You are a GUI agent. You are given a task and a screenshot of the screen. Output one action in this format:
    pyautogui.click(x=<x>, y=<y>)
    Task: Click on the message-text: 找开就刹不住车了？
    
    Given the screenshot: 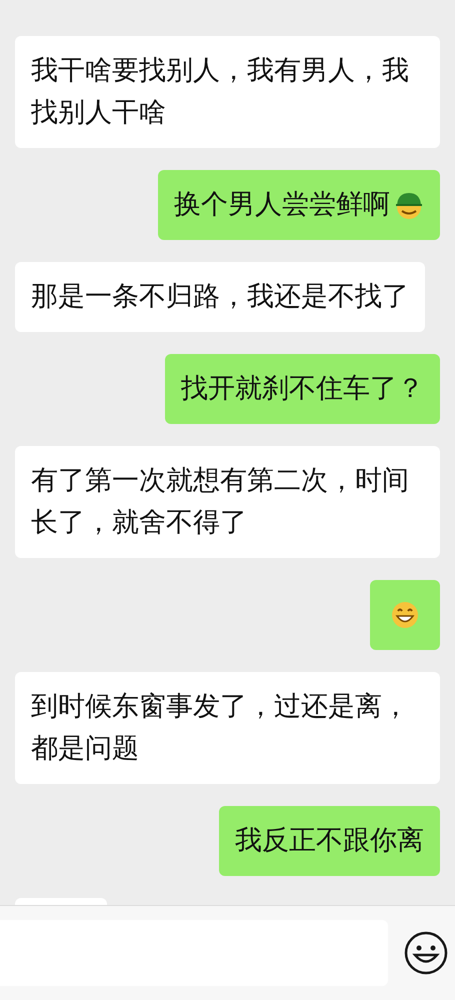 What is the action you would take?
    pyautogui.click(x=302, y=389)
    